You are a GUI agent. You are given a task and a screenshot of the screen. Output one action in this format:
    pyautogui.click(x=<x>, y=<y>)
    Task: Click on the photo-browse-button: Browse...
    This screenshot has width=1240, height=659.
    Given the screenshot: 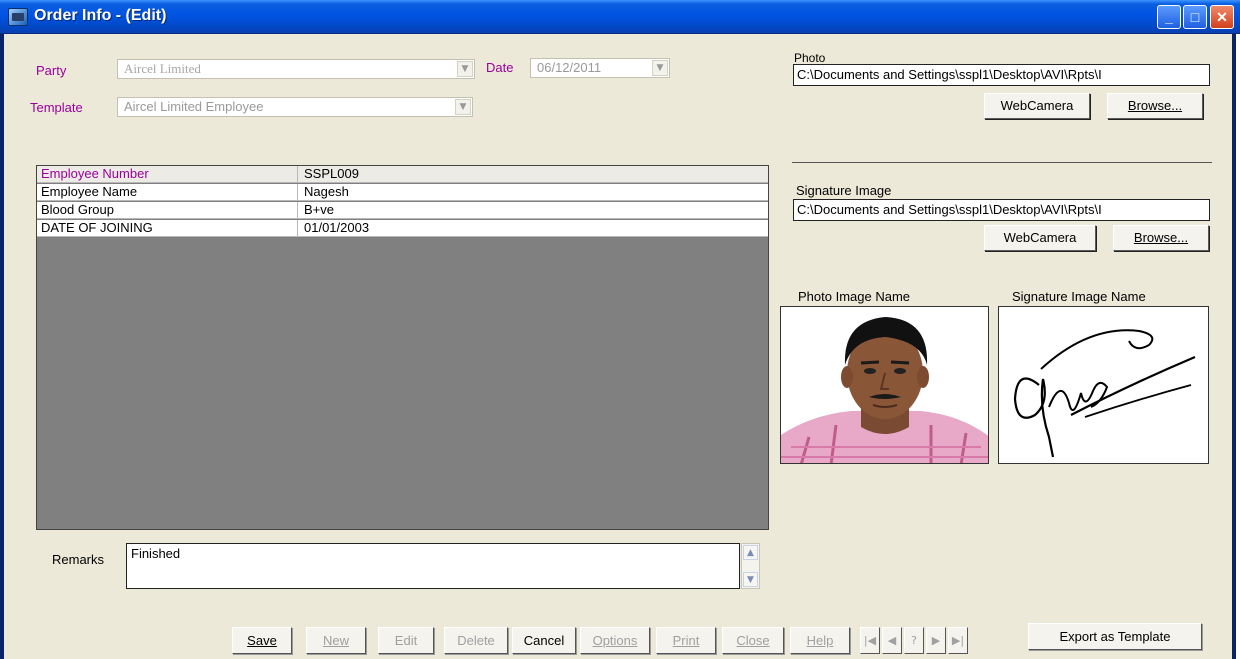 What is the action you would take?
    pyautogui.click(x=1155, y=106)
    